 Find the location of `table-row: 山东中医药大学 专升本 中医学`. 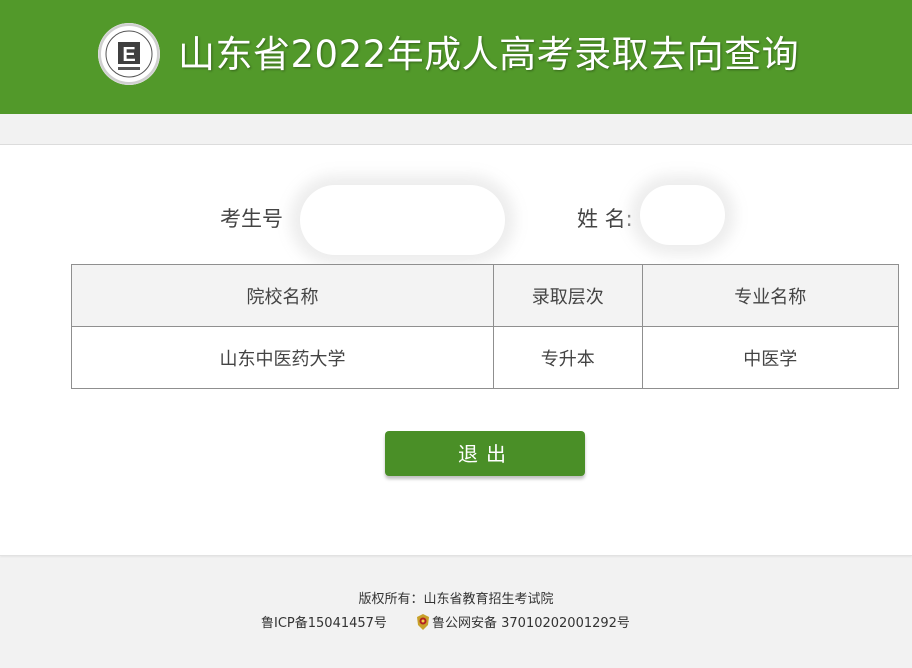

table-row: 山东中医药大学 专升本 中医学 is located at coordinates (485, 357).